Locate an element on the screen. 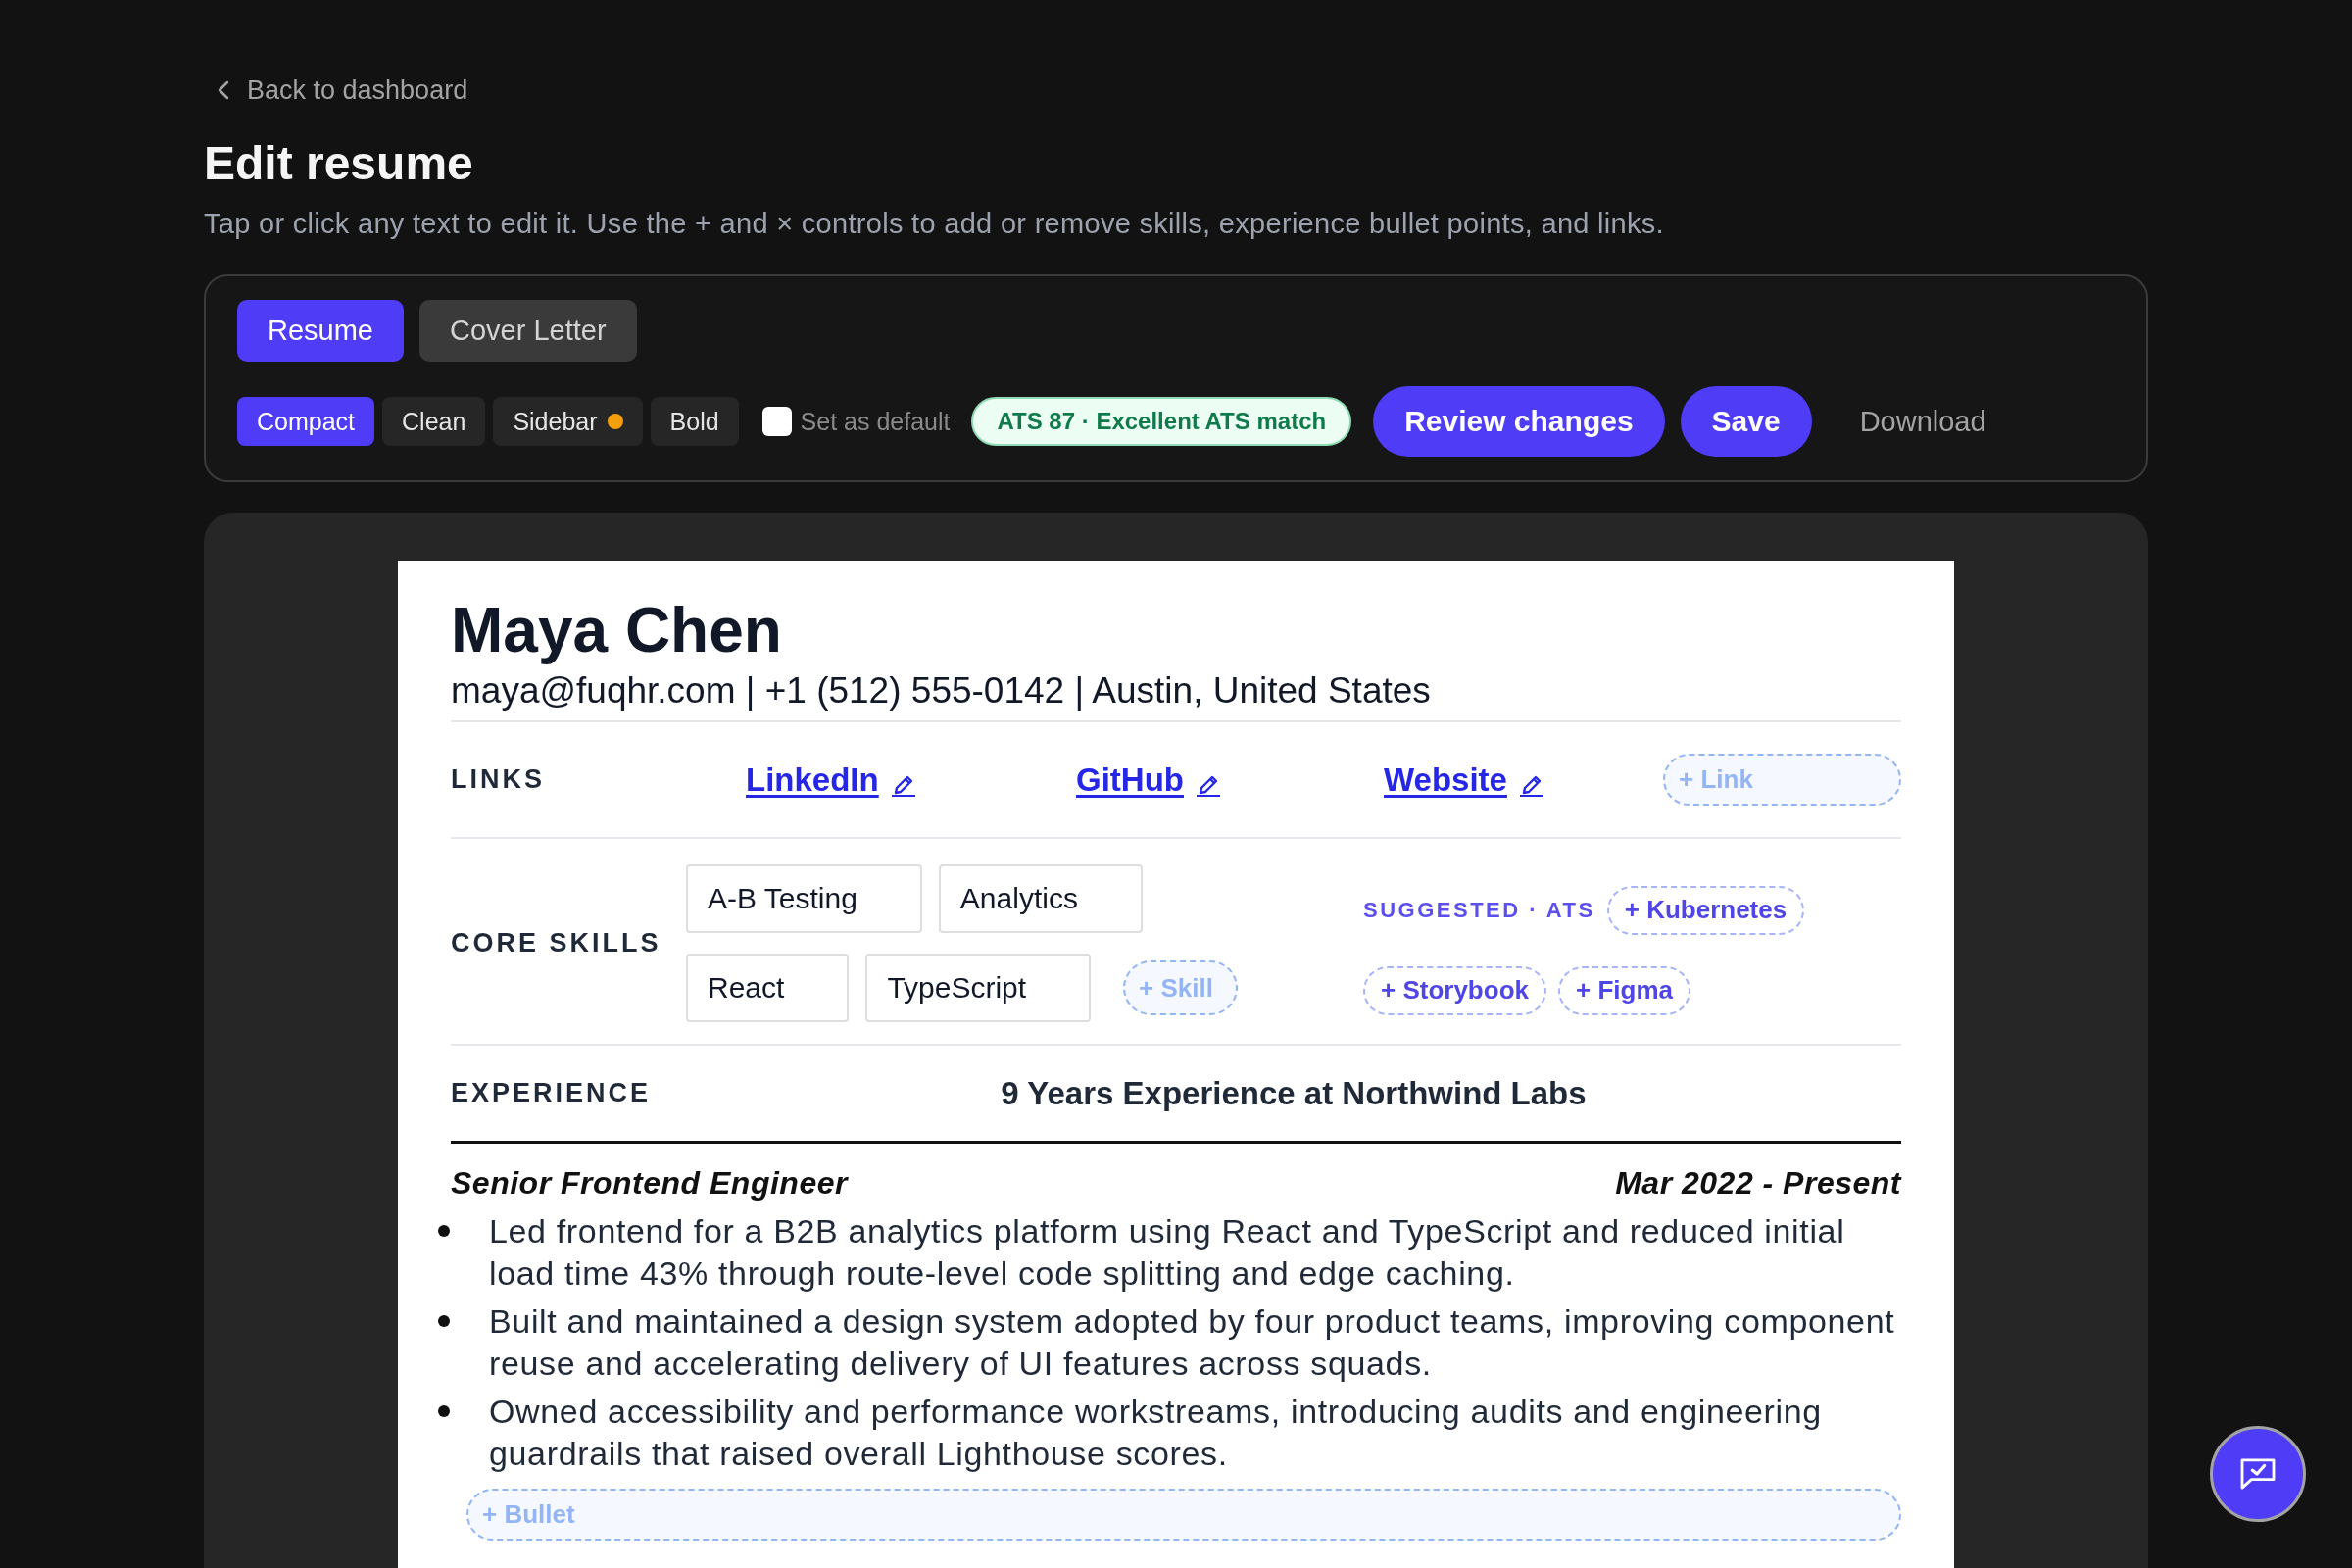 The height and width of the screenshot is (1568, 2352). page-description: Tap or click any text to edit it. Use the + and × controls to add or remove skills, experience bullet points, and links. is located at coordinates (934, 224).